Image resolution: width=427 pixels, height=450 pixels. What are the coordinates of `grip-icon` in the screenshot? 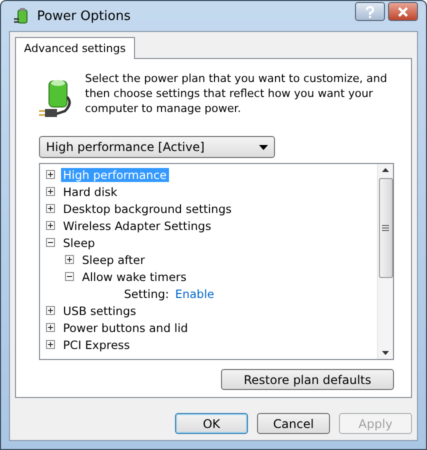 It's located at (385, 228).